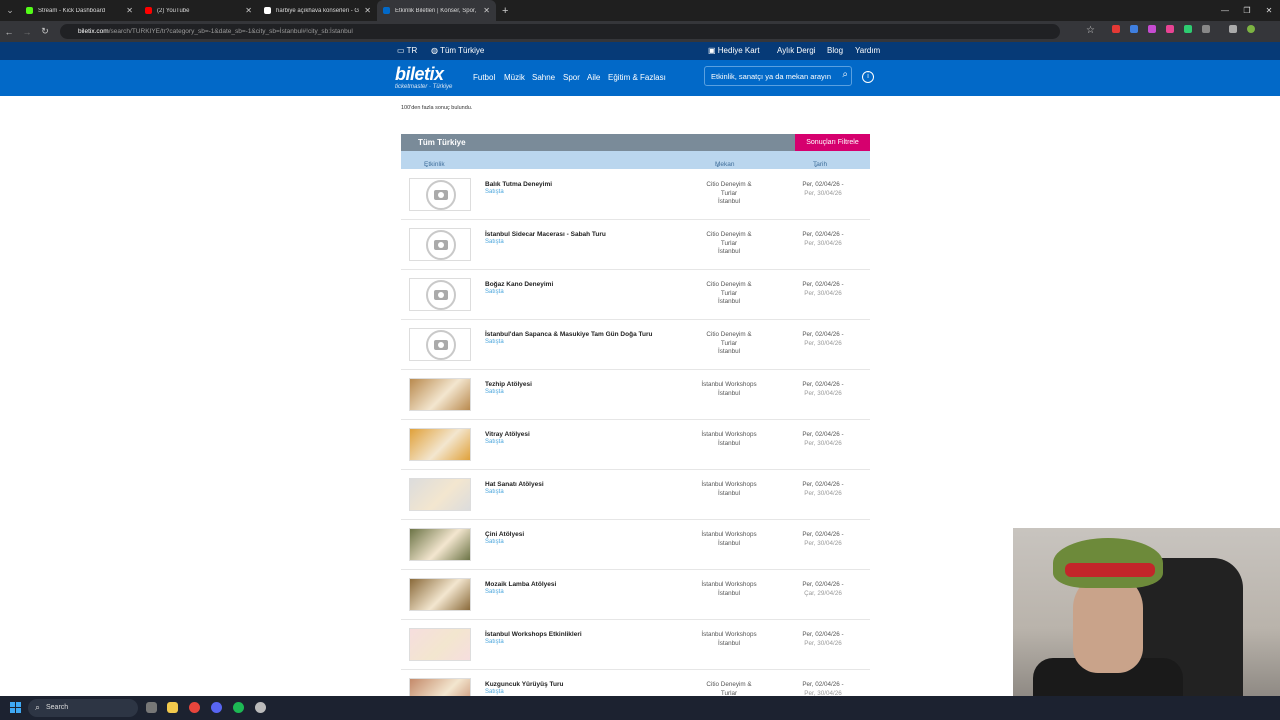 This screenshot has height=720, width=1280. What do you see at coordinates (545, 234) in the screenshot?
I see `event-name-link: İstanbul Sidecar Macerası - Sabah Turu` at bounding box center [545, 234].